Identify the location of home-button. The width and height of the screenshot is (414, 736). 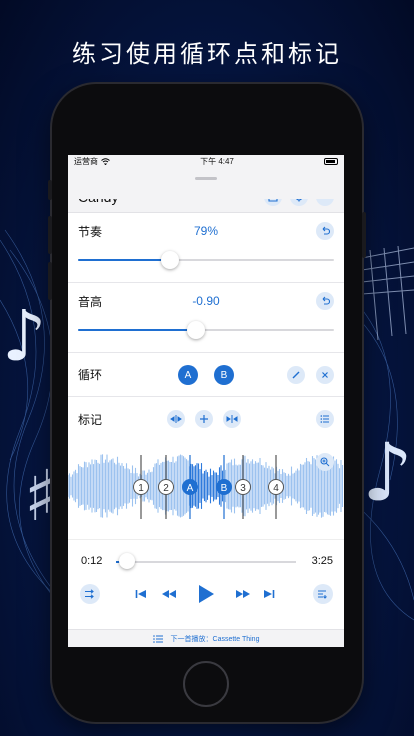
(206, 684).